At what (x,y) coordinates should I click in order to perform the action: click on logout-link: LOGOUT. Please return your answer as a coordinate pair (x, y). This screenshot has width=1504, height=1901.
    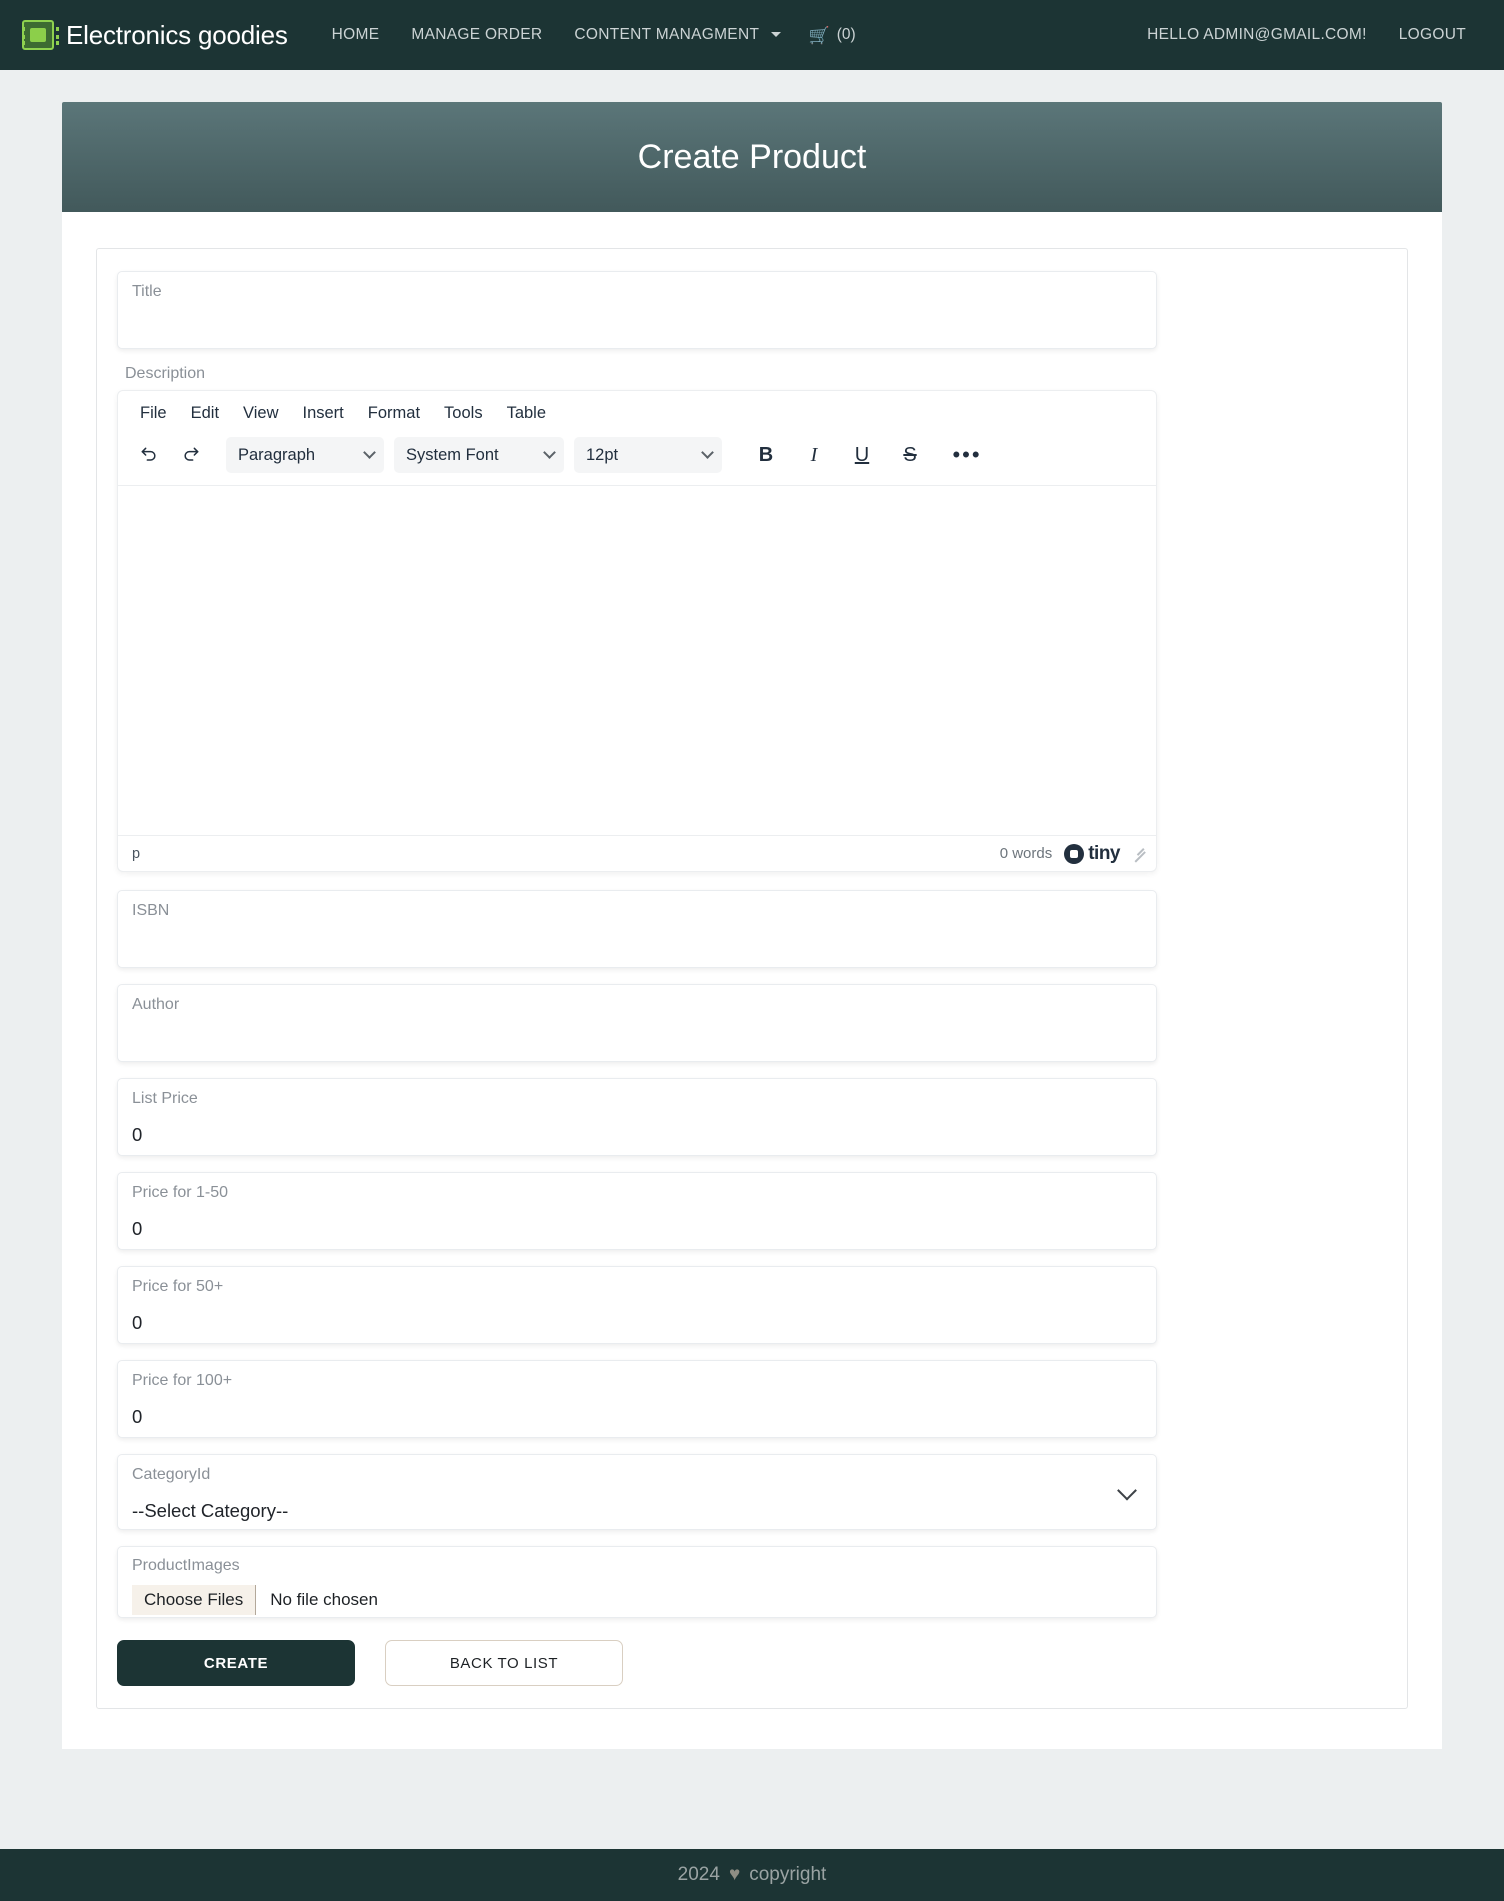
    Looking at the image, I should click on (1432, 35).